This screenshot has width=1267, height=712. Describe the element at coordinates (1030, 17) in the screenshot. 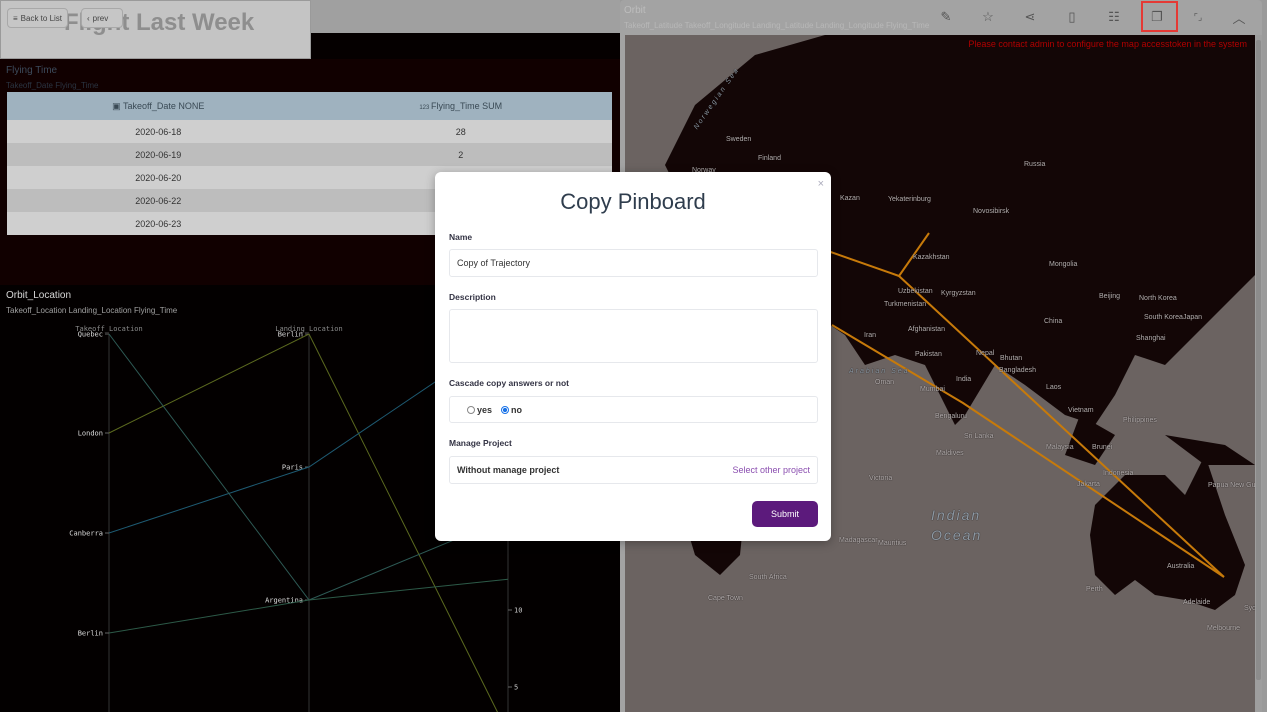

I see `share-icon: ⋖` at that location.